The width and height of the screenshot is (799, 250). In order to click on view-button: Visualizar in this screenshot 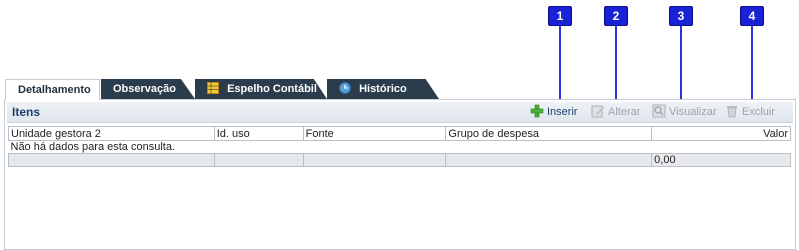, I will do `click(684, 112)`.